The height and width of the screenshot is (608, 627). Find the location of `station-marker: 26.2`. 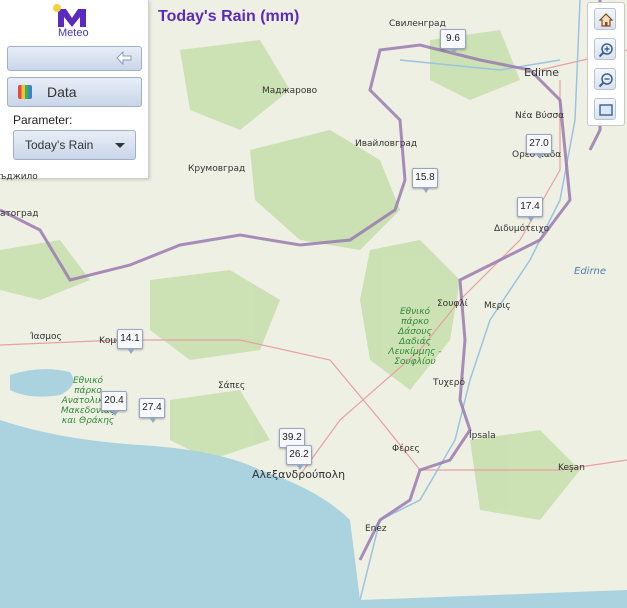

station-marker: 26.2 is located at coordinates (299, 457).